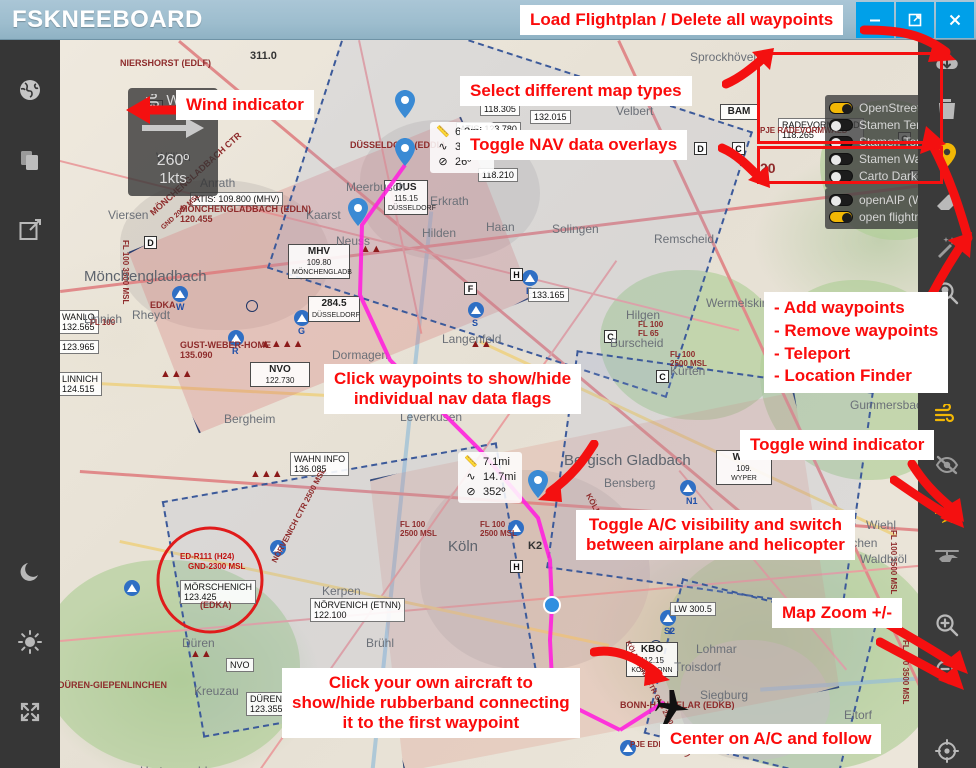  Describe the element at coordinates (576, 91) in the screenshot. I see `annotation-select-map-types: Select different map types` at that location.